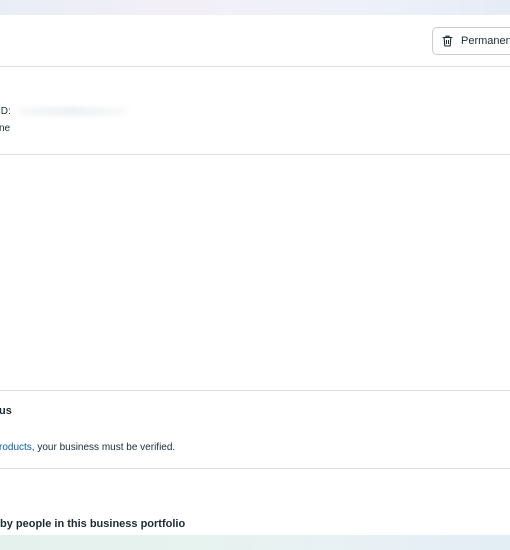 The width and height of the screenshot is (510, 550). I want to click on top-gradient-bar, so click(255, 7).